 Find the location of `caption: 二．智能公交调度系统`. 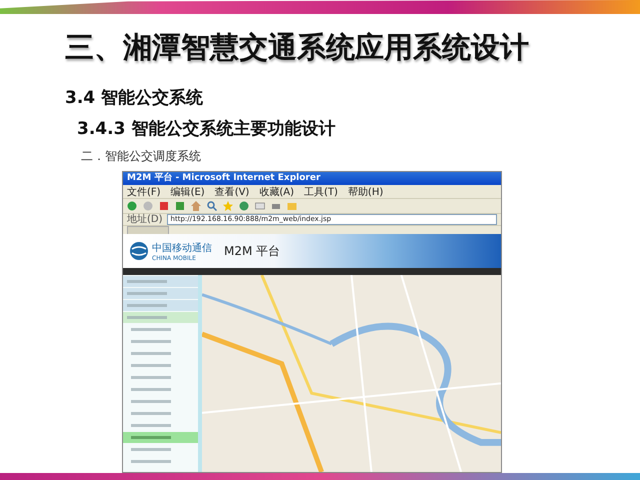

caption: 二．智能公交调度系统 is located at coordinates (141, 156).